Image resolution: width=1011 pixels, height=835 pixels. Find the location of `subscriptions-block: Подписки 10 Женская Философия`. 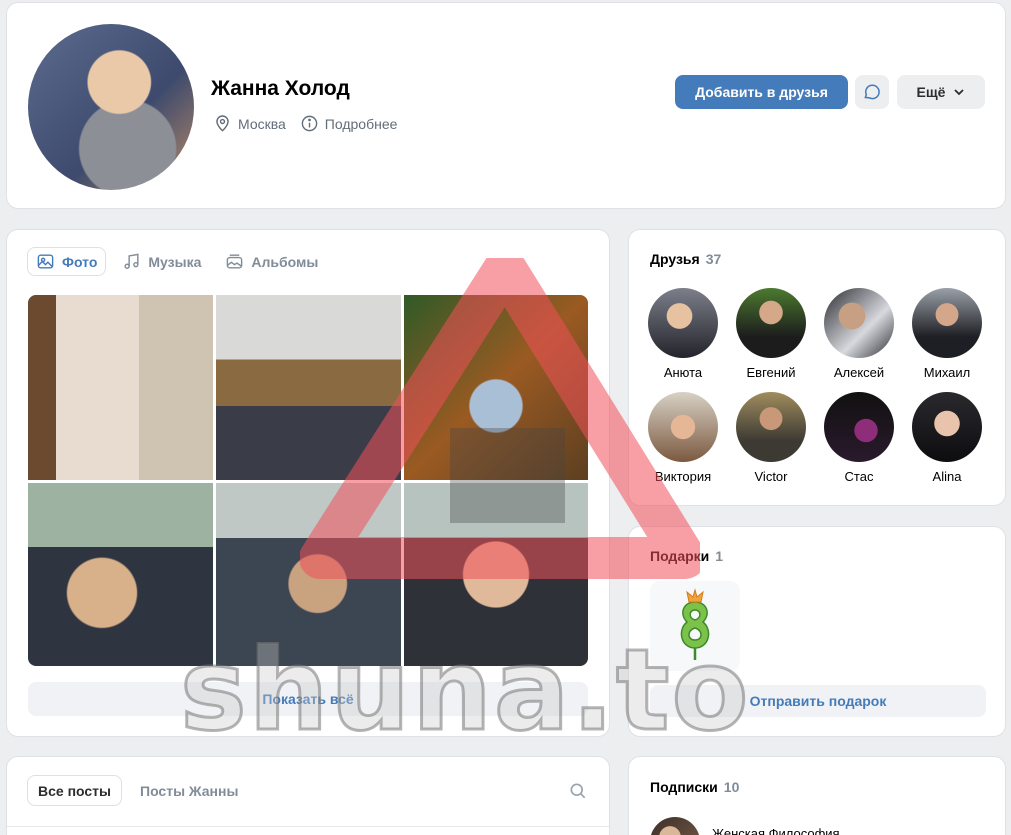

subscriptions-block: Подписки 10 Женская Философия is located at coordinates (817, 795).